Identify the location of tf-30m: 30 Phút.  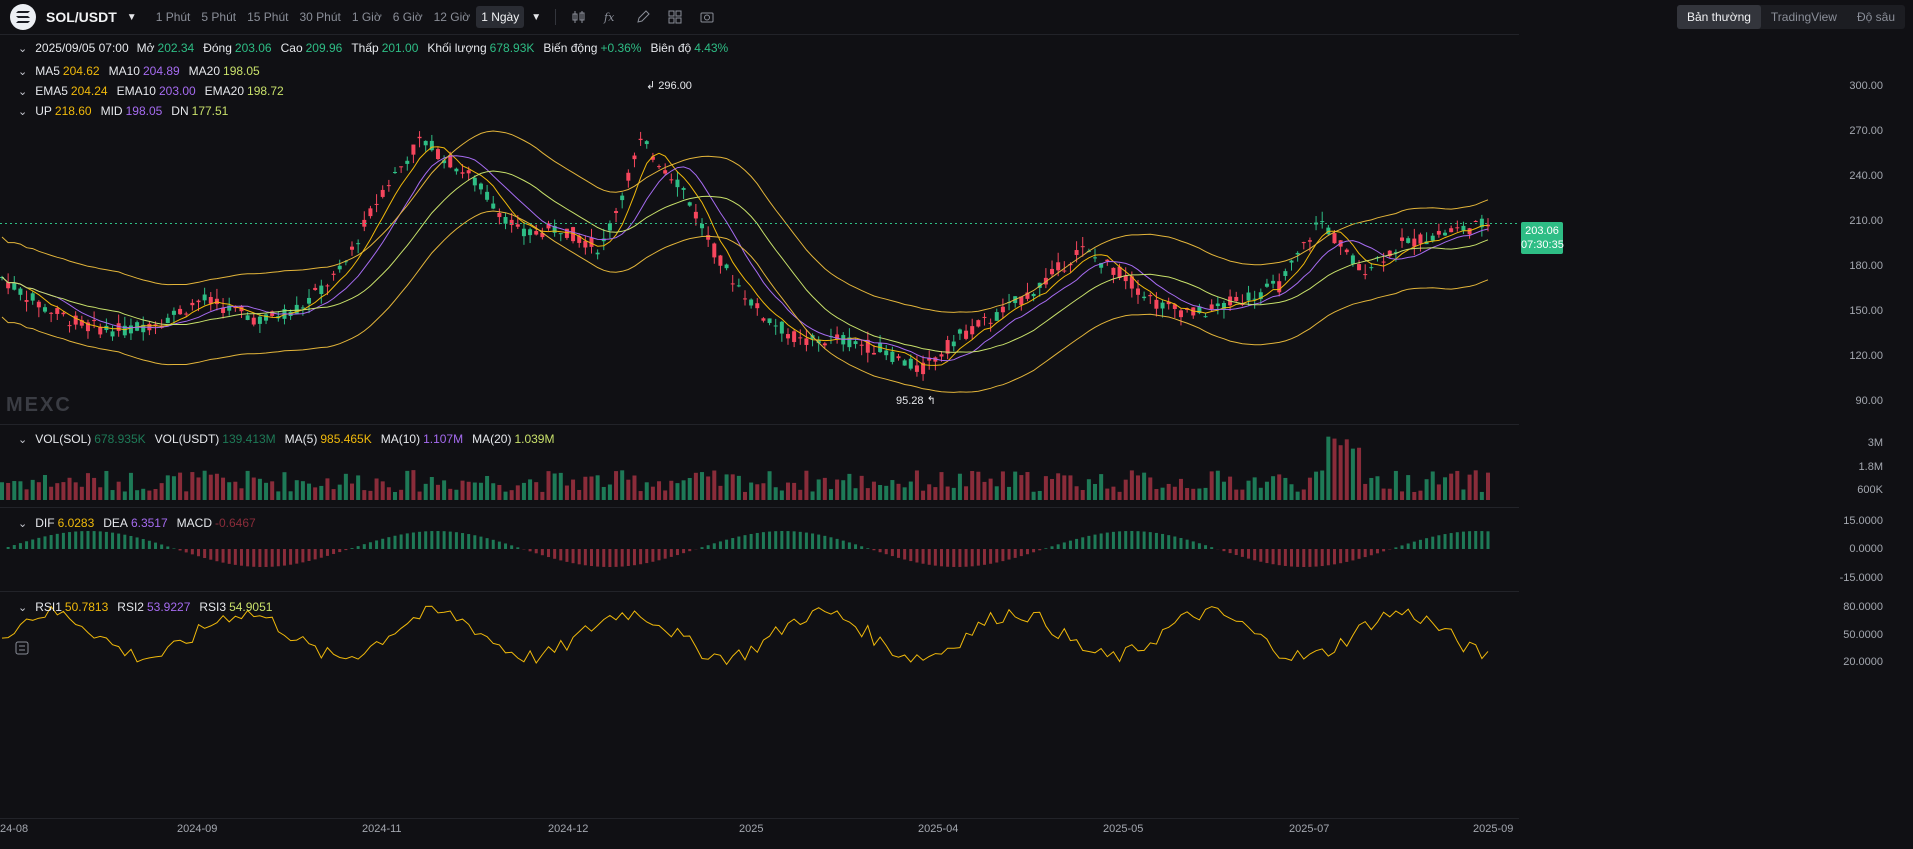
(319, 17).